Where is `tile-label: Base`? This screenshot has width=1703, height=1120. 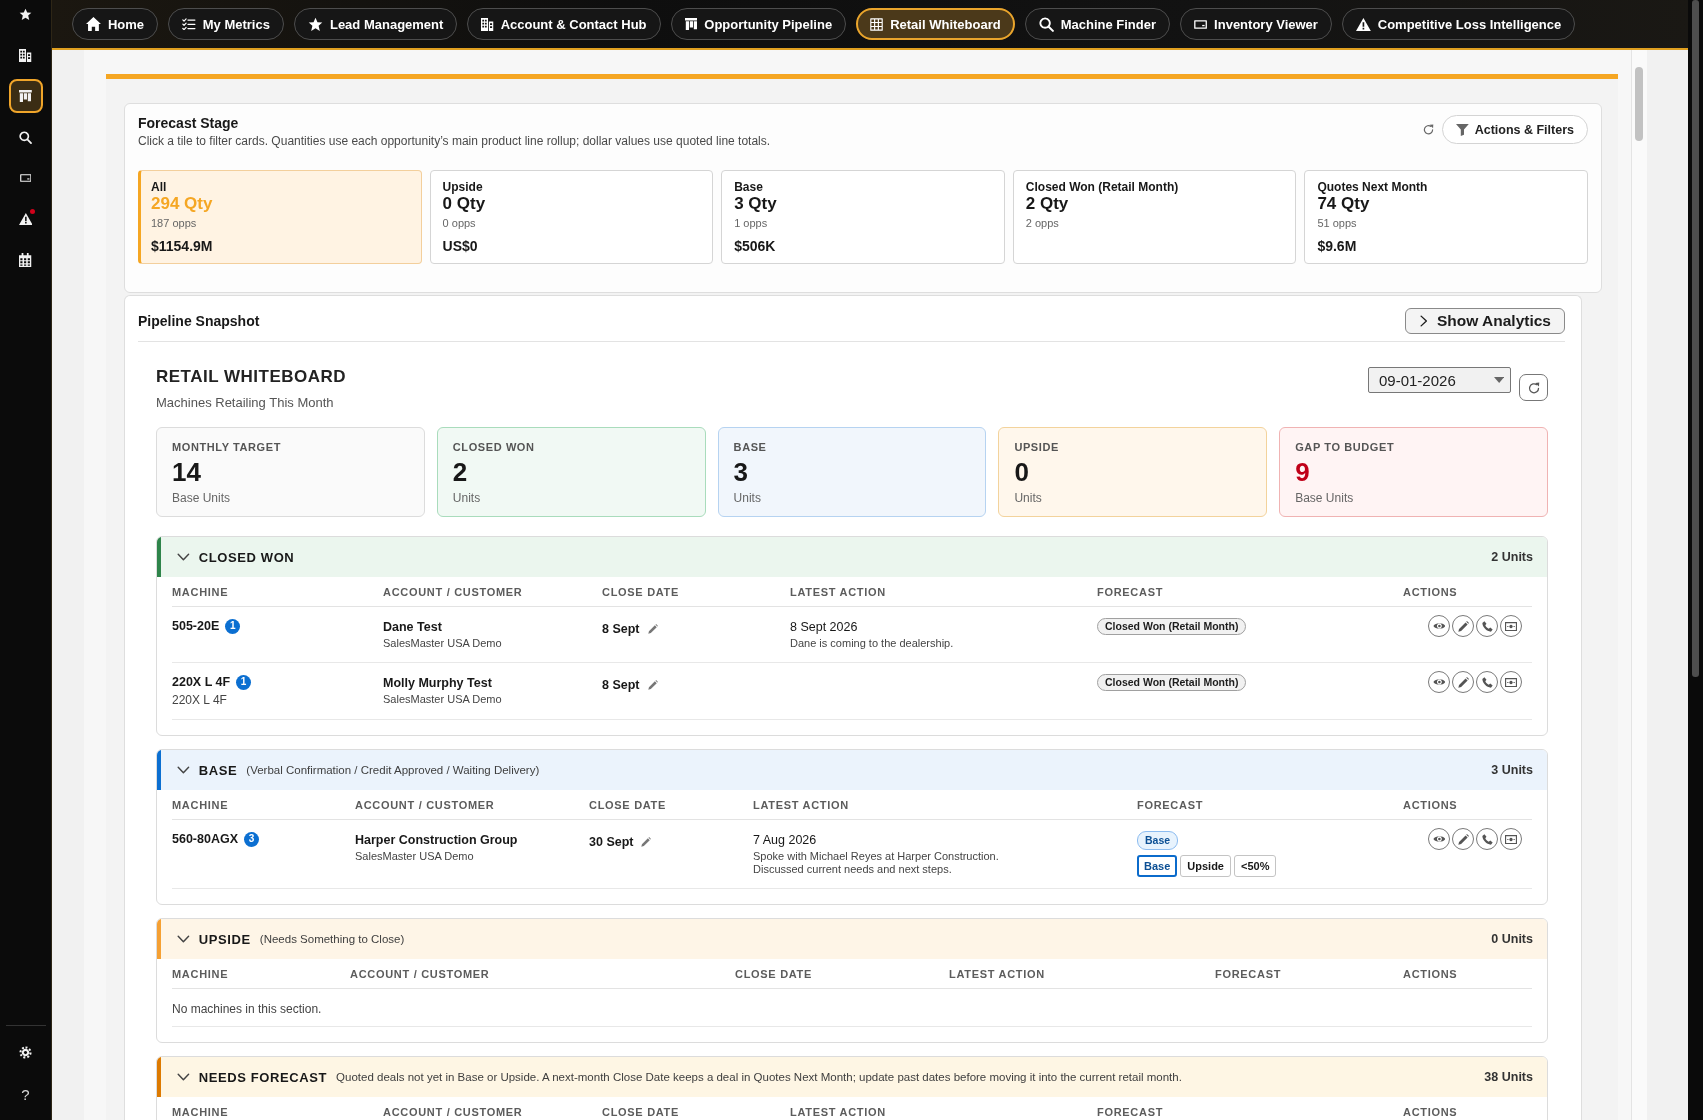
tile-label: Base is located at coordinates (749, 187).